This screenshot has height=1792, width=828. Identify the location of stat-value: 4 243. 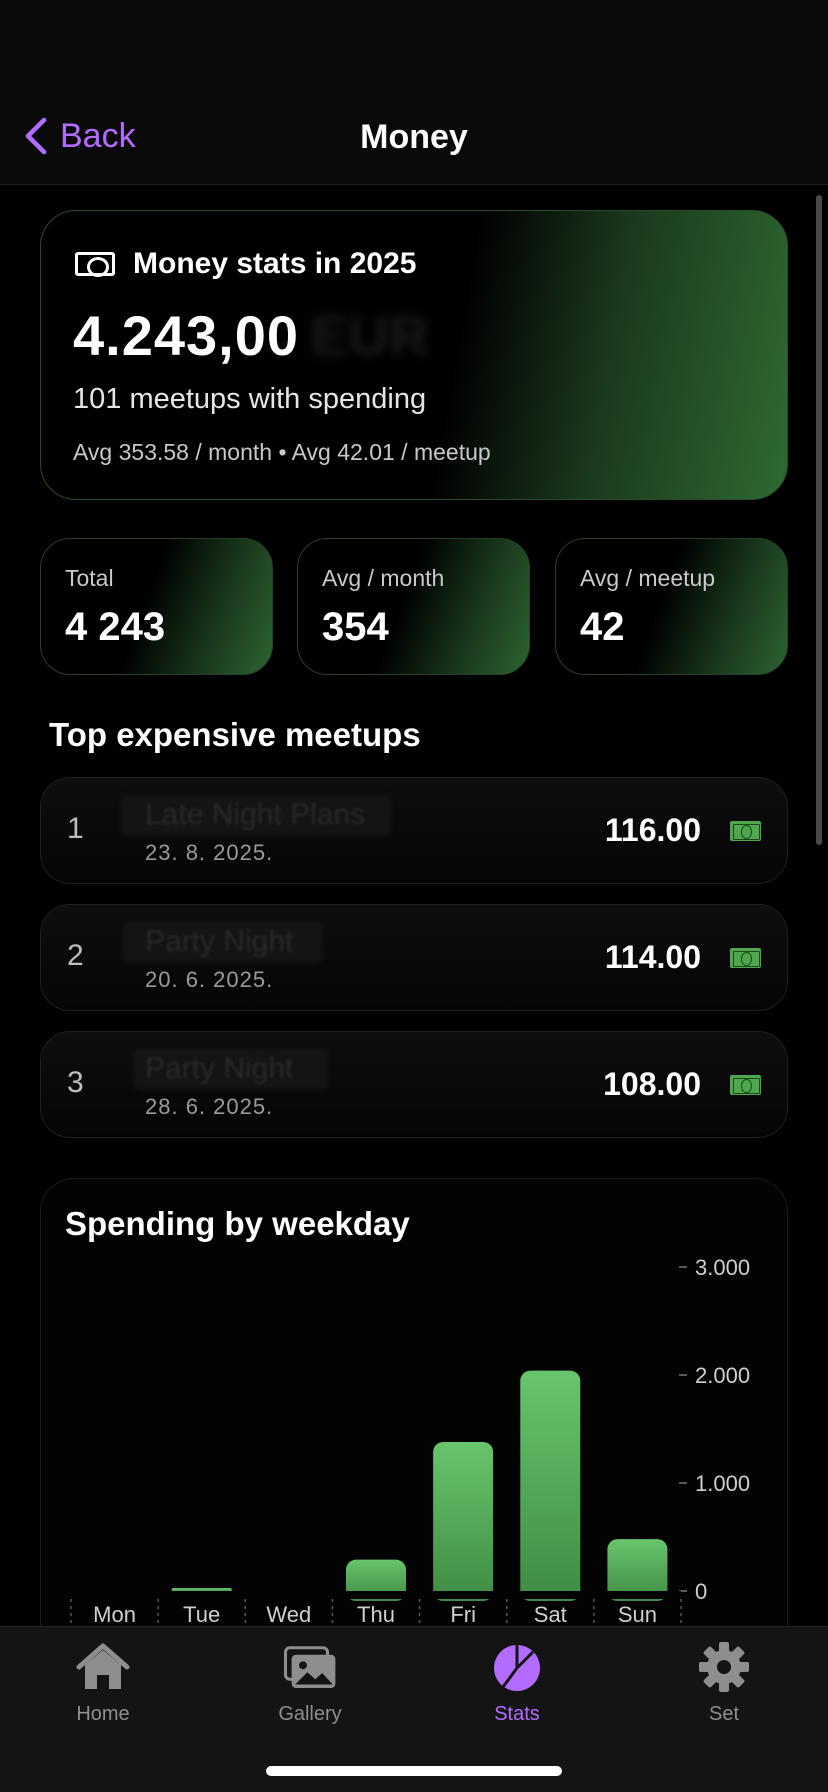
(115, 627).